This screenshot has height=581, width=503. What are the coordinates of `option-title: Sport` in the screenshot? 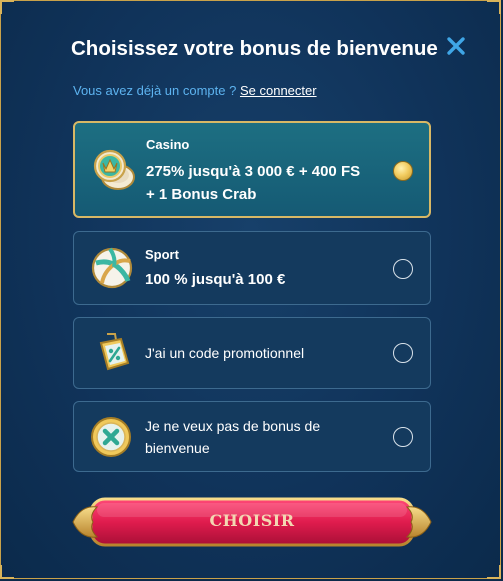 It's located at (162, 254).